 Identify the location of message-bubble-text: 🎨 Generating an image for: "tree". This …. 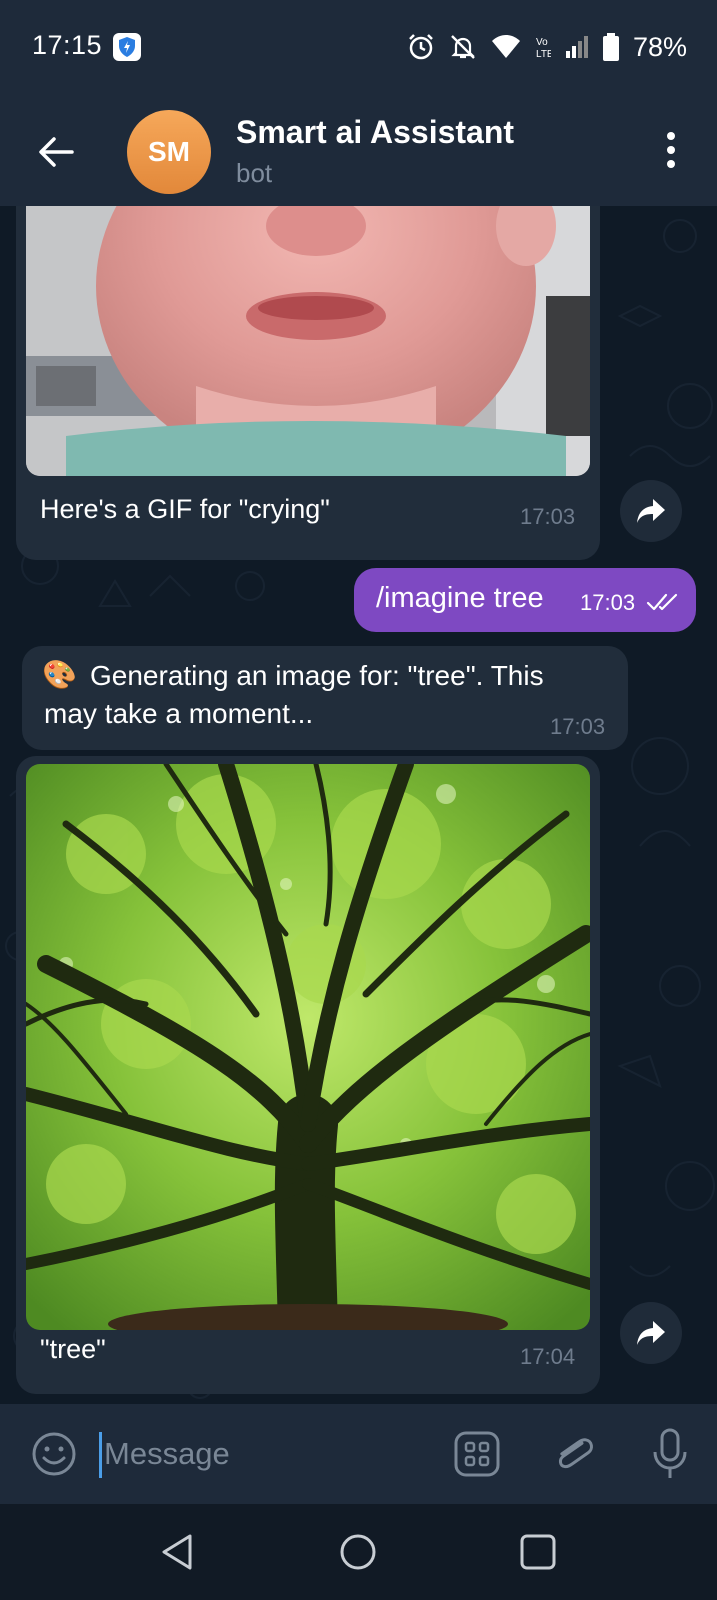
(325, 698).